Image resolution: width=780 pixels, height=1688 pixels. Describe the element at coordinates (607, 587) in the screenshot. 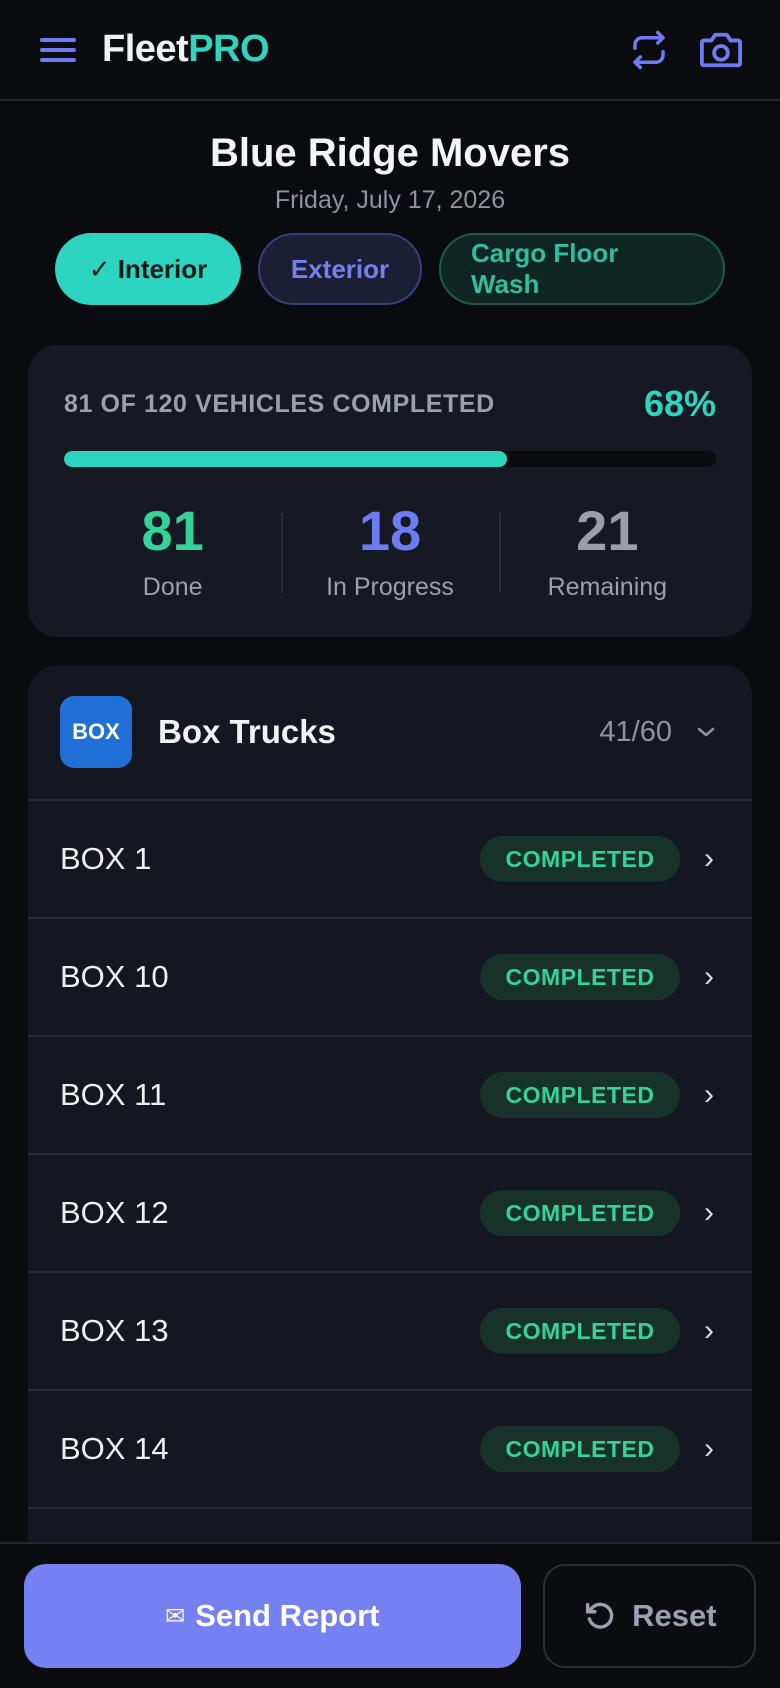

I see `stat-remaining-label: Remaining` at that location.